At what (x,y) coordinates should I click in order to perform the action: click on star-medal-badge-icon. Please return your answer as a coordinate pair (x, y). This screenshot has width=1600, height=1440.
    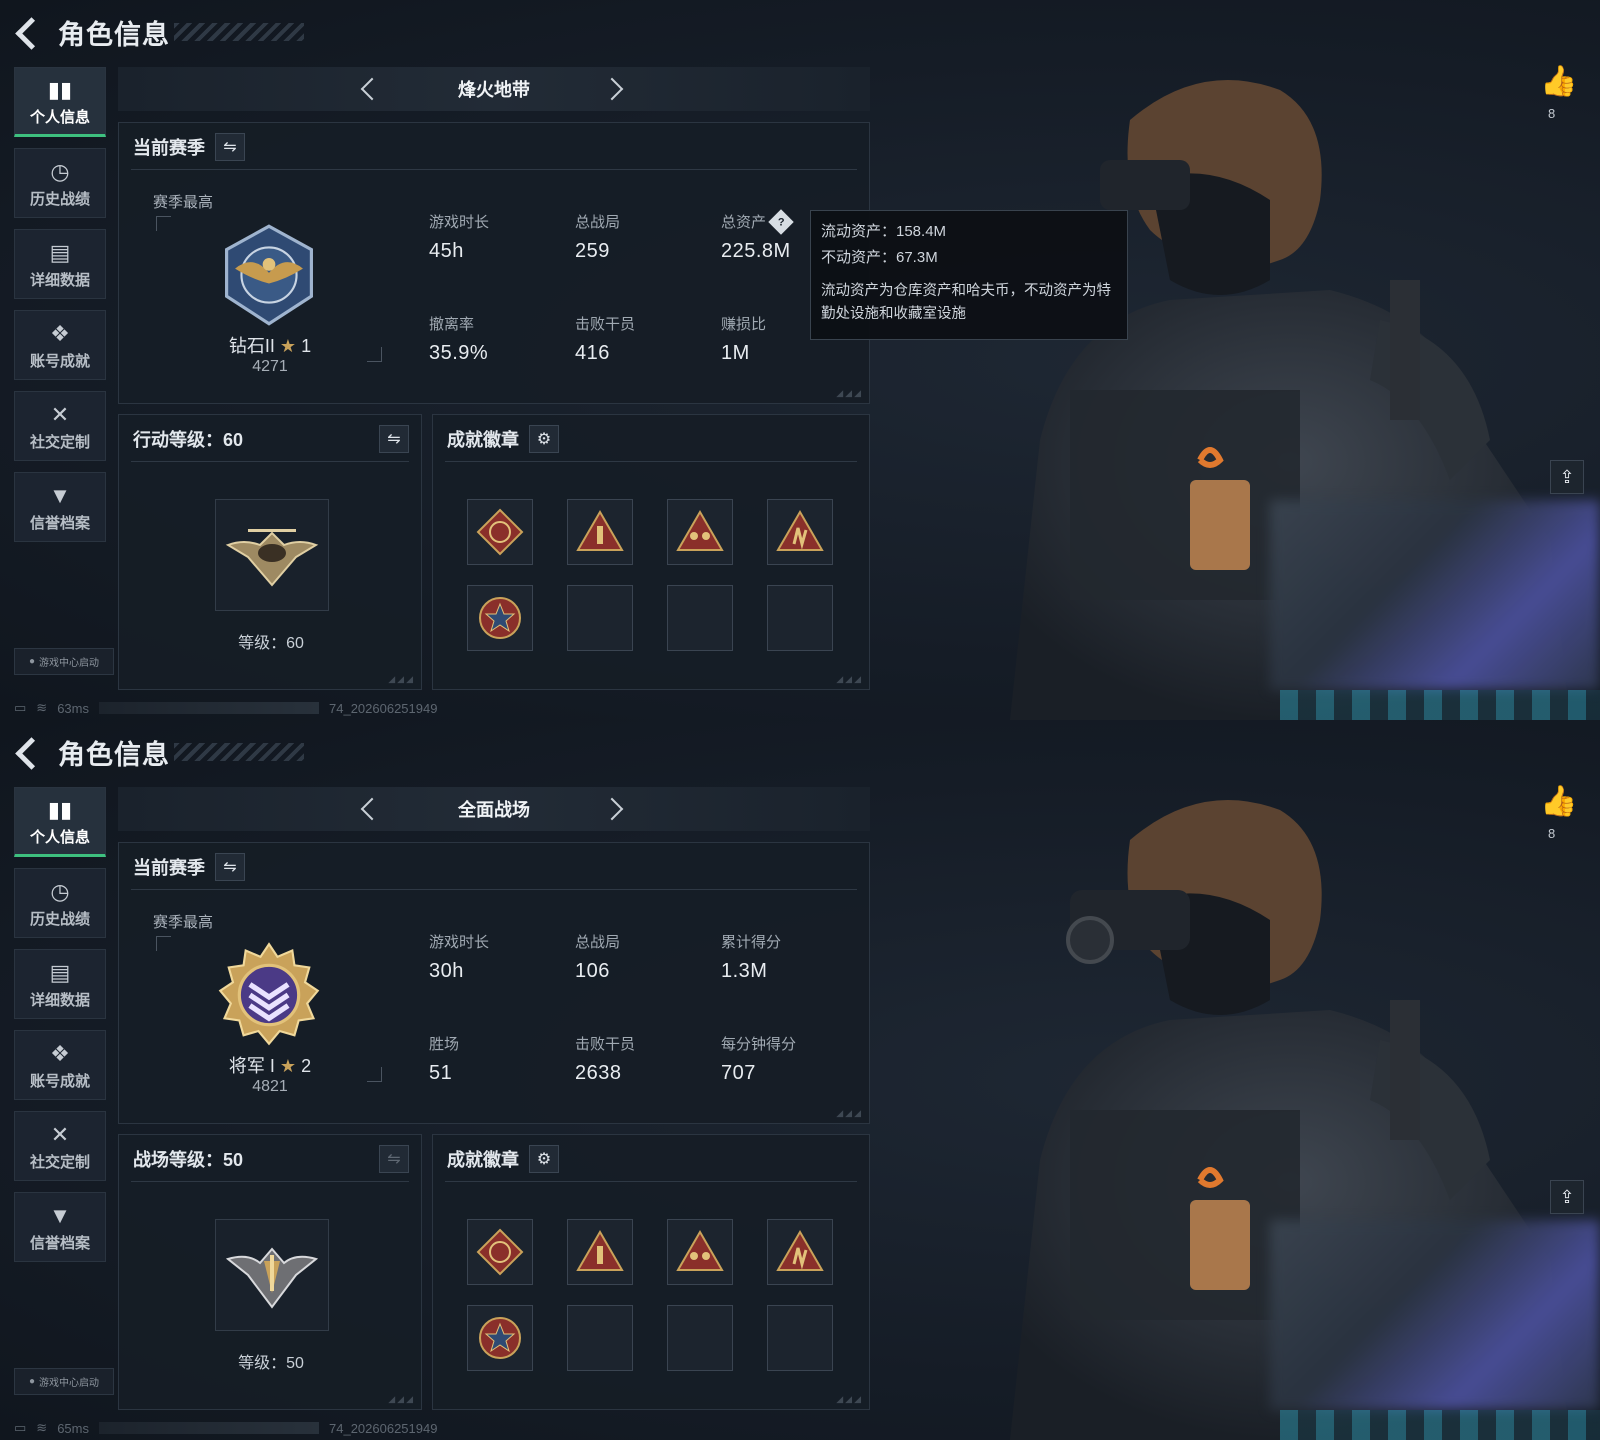
    Looking at the image, I should click on (500, 618).